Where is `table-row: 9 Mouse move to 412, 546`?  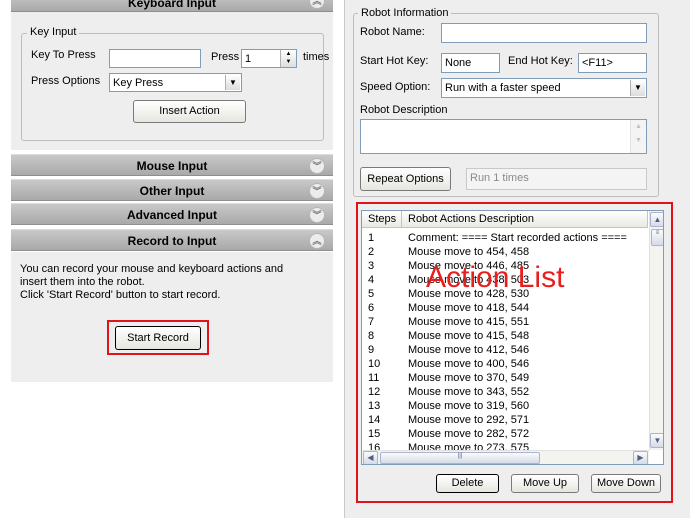
table-row: 9 Mouse move to 412, 546 is located at coordinates (505, 350).